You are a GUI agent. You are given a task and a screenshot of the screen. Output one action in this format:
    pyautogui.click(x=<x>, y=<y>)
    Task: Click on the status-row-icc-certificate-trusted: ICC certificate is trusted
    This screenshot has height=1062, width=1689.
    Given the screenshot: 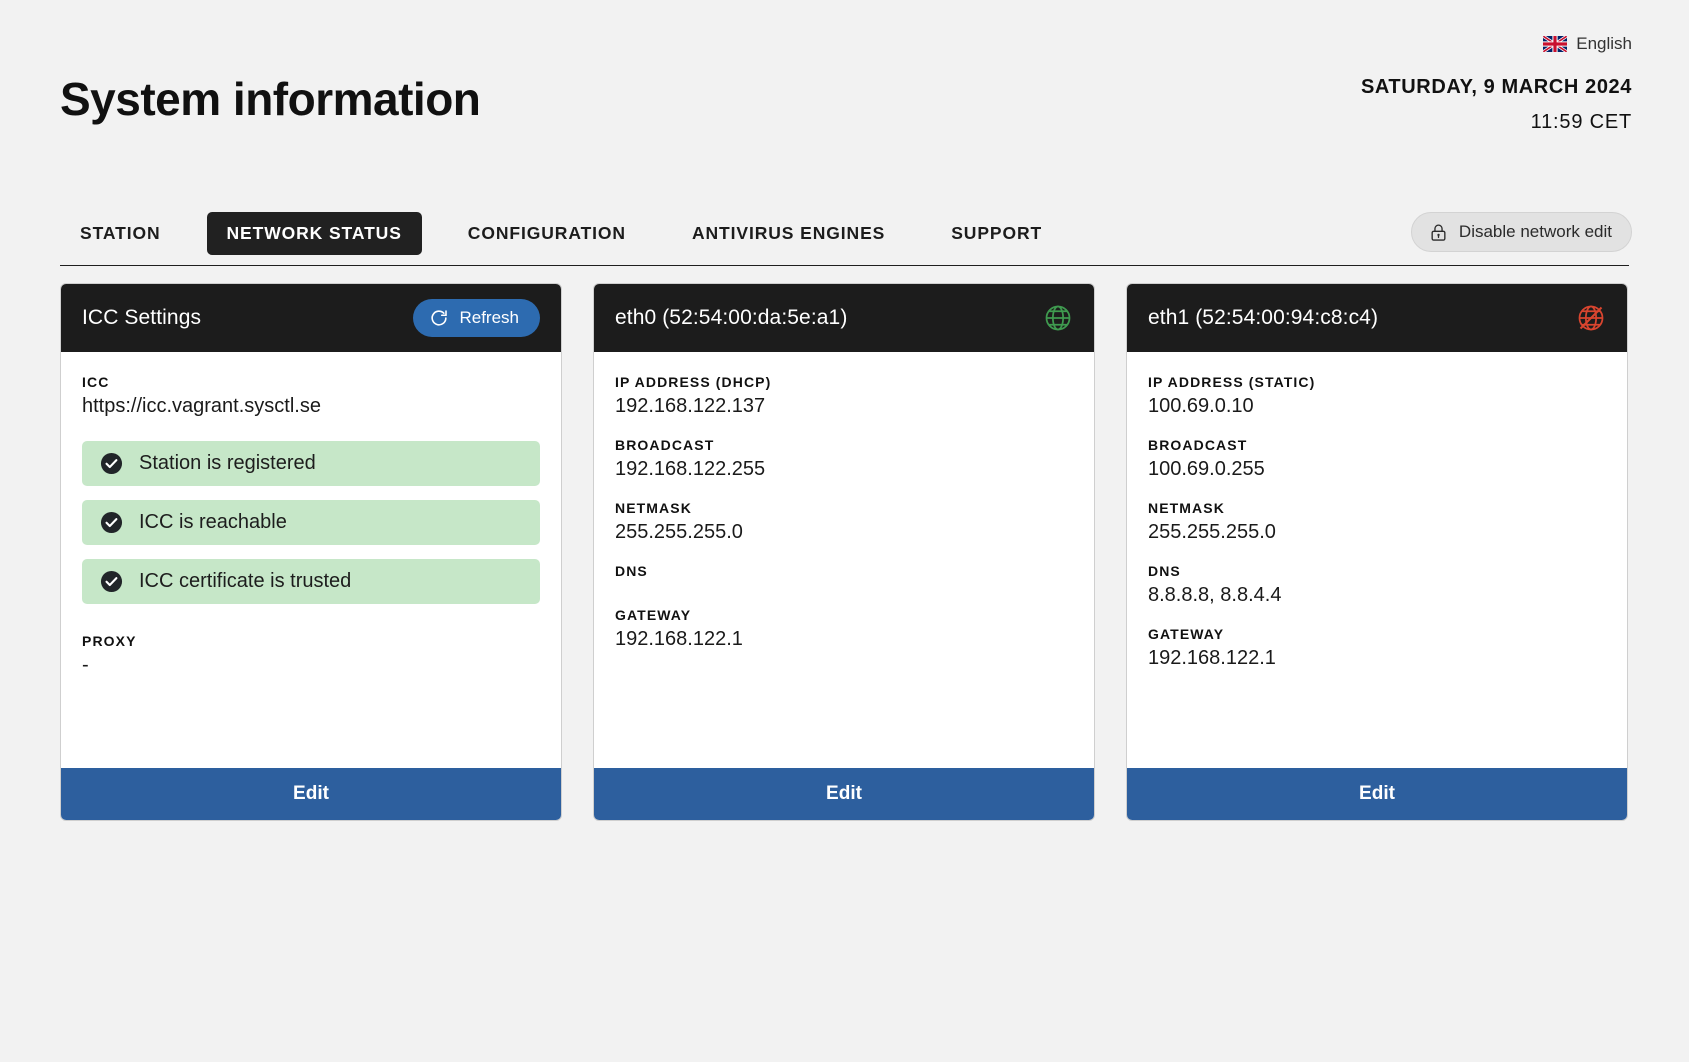 What is the action you would take?
    pyautogui.click(x=311, y=581)
    